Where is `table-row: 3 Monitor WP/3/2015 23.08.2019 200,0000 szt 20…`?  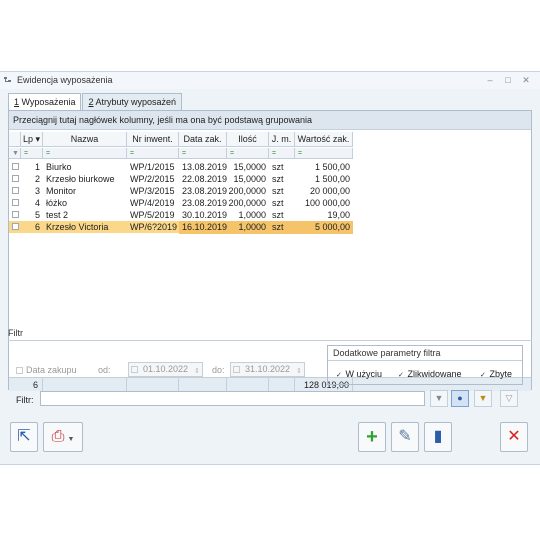 table-row: 3 Monitor WP/3/2015 23.08.2019 200,0000 szt 20… is located at coordinates (181, 191).